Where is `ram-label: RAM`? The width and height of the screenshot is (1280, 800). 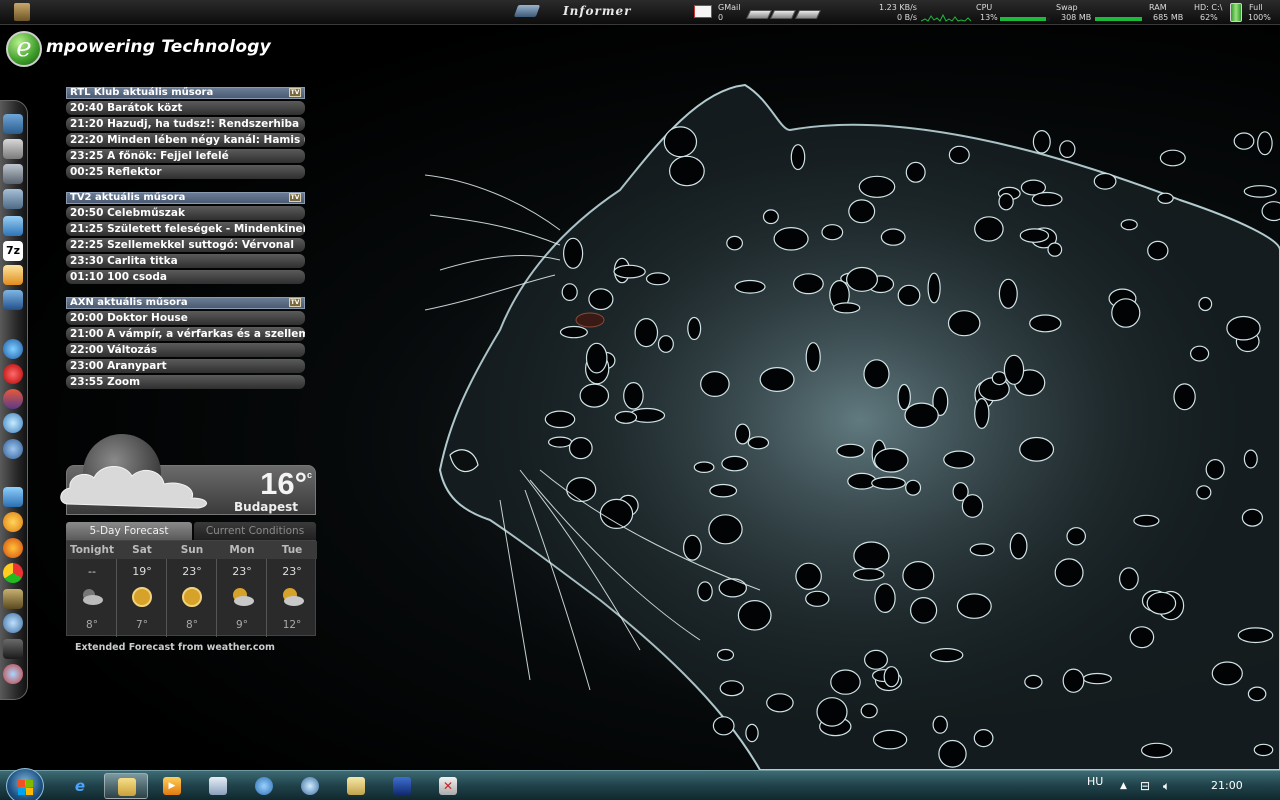
ram-label: RAM is located at coordinates (1158, 7).